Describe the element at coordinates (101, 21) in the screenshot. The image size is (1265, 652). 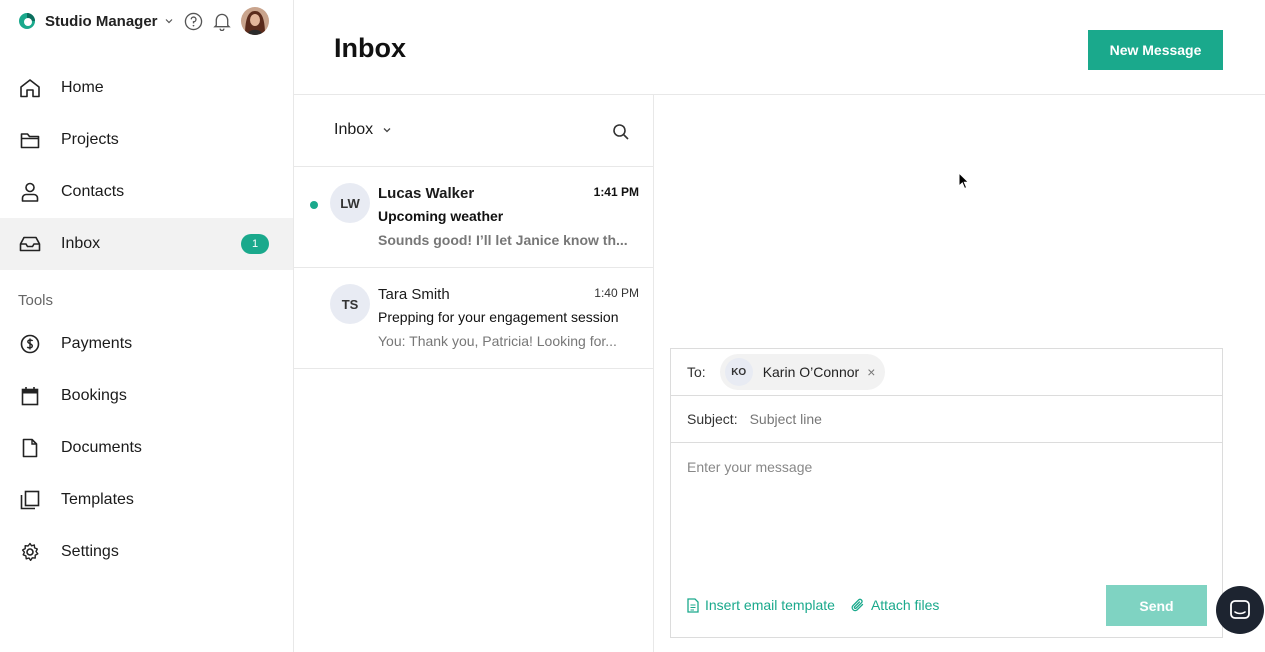
I see `brand-name: Studio Manager` at that location.